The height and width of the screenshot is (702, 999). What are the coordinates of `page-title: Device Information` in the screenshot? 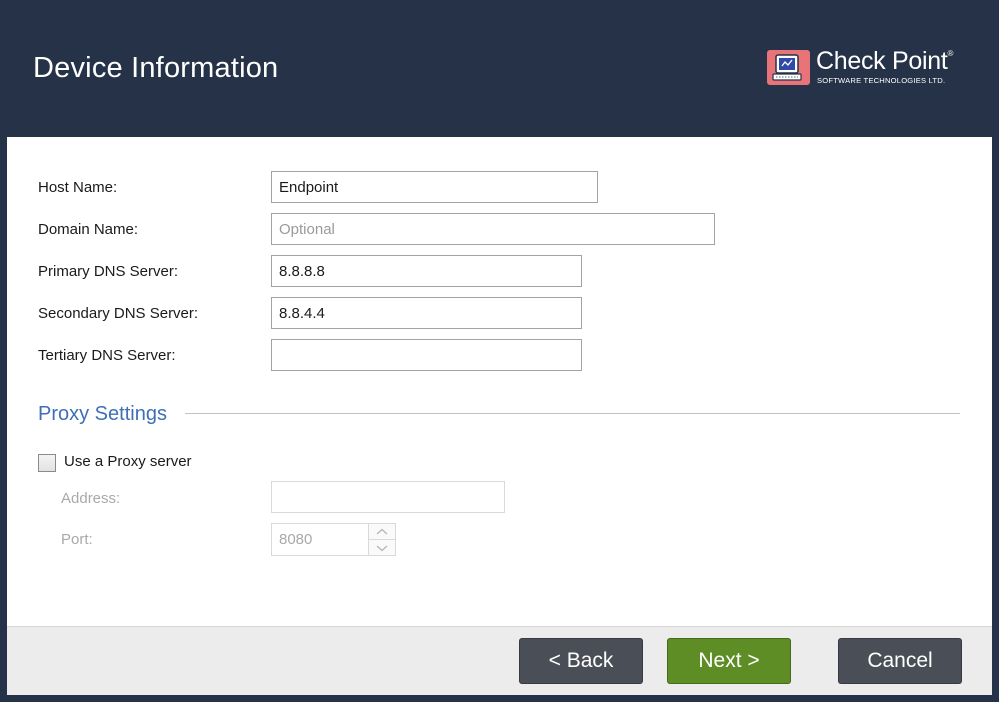 It's located at (156, 68).